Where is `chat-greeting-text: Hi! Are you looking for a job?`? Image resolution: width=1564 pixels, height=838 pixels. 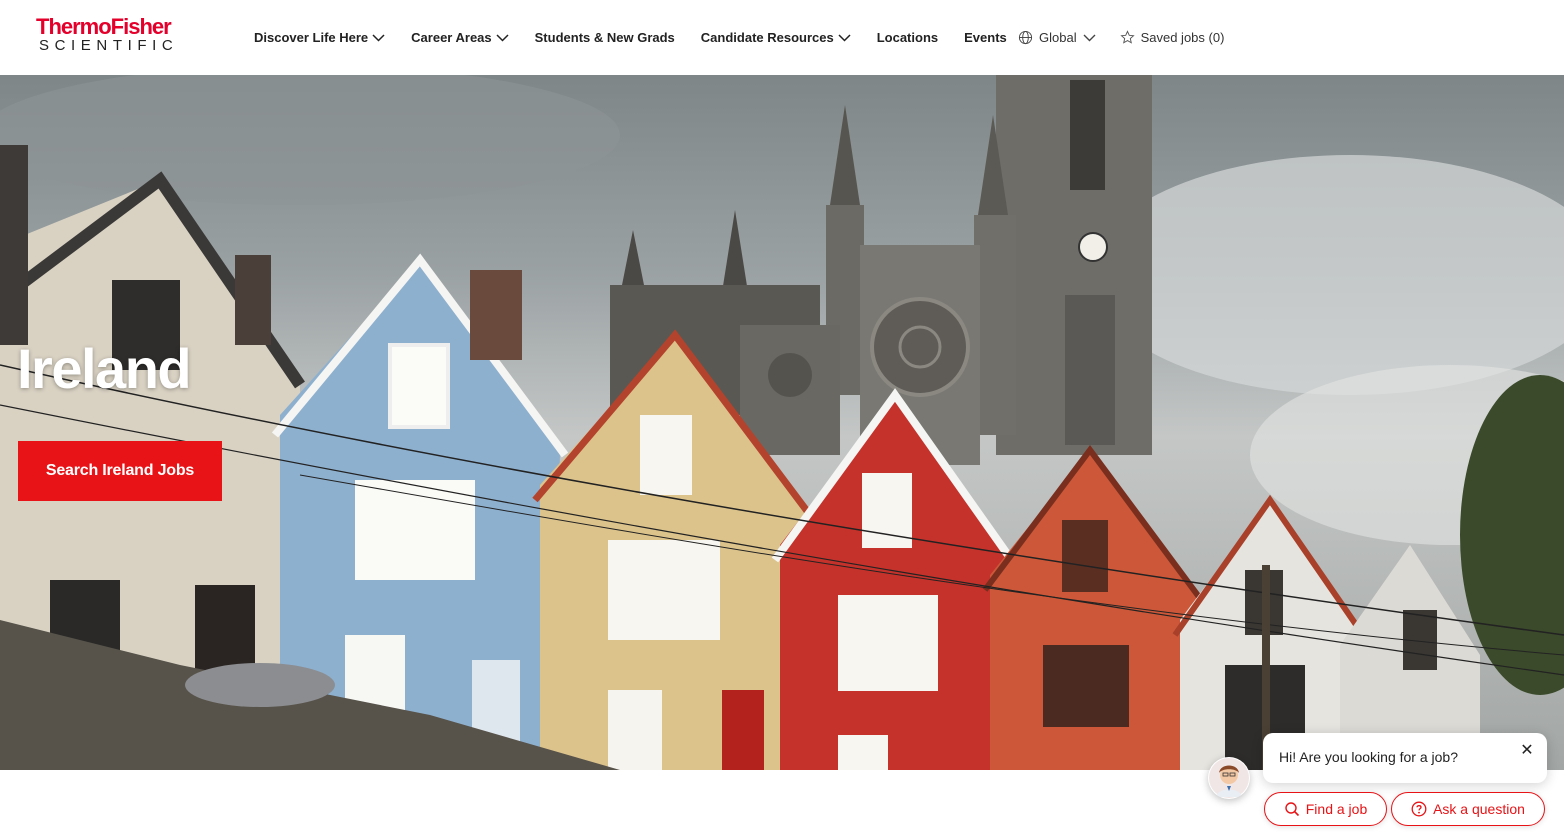
chat-greeting-text: Hi! Are you looking for a job? is located at coordinates (1368, 757).